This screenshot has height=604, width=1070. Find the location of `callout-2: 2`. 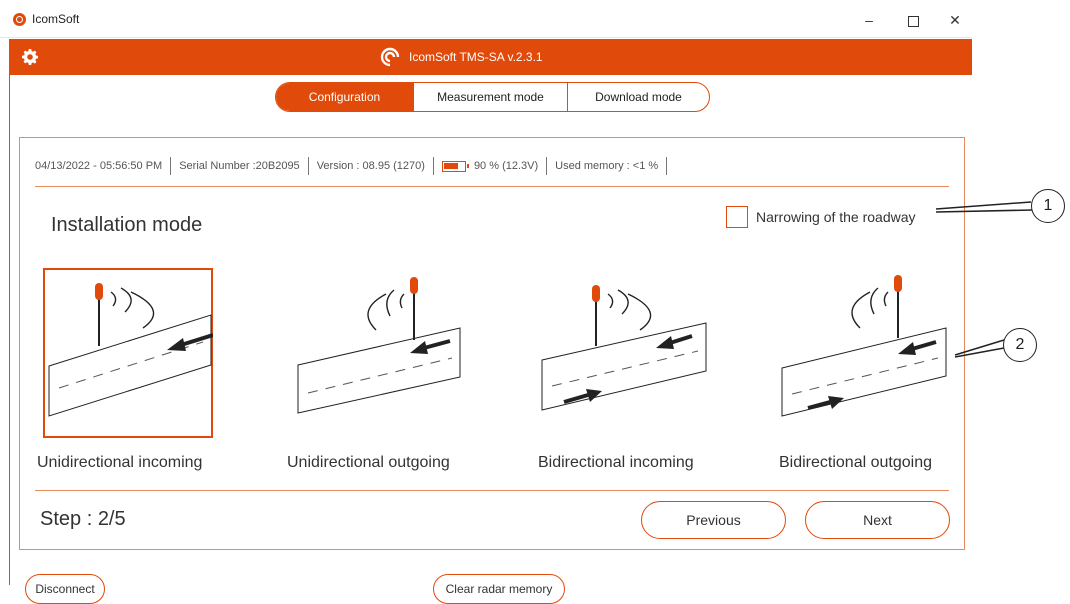

callout-2: 2 is located at coordinates (1020, 345).